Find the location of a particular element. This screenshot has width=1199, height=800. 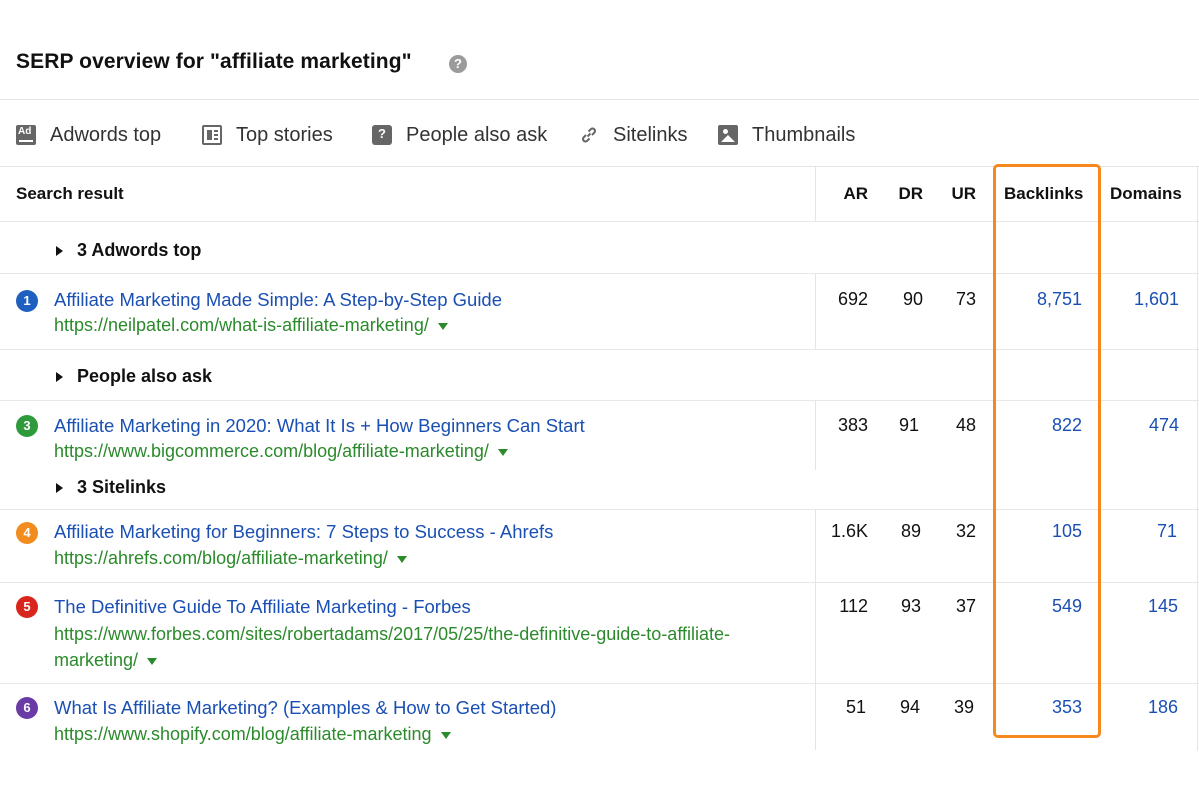

dr-value: 91 is located at coordinates (908, 425).